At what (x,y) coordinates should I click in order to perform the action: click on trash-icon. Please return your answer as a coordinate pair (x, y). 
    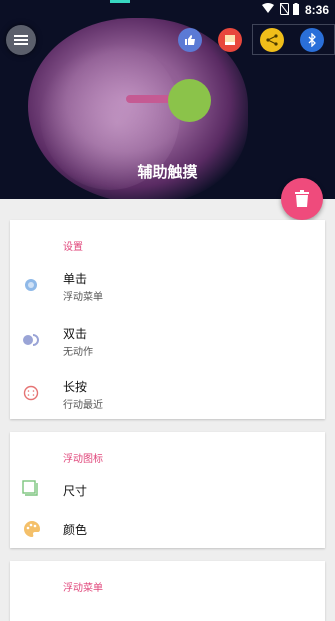
    Looking at the image, I should click on (302, 198).